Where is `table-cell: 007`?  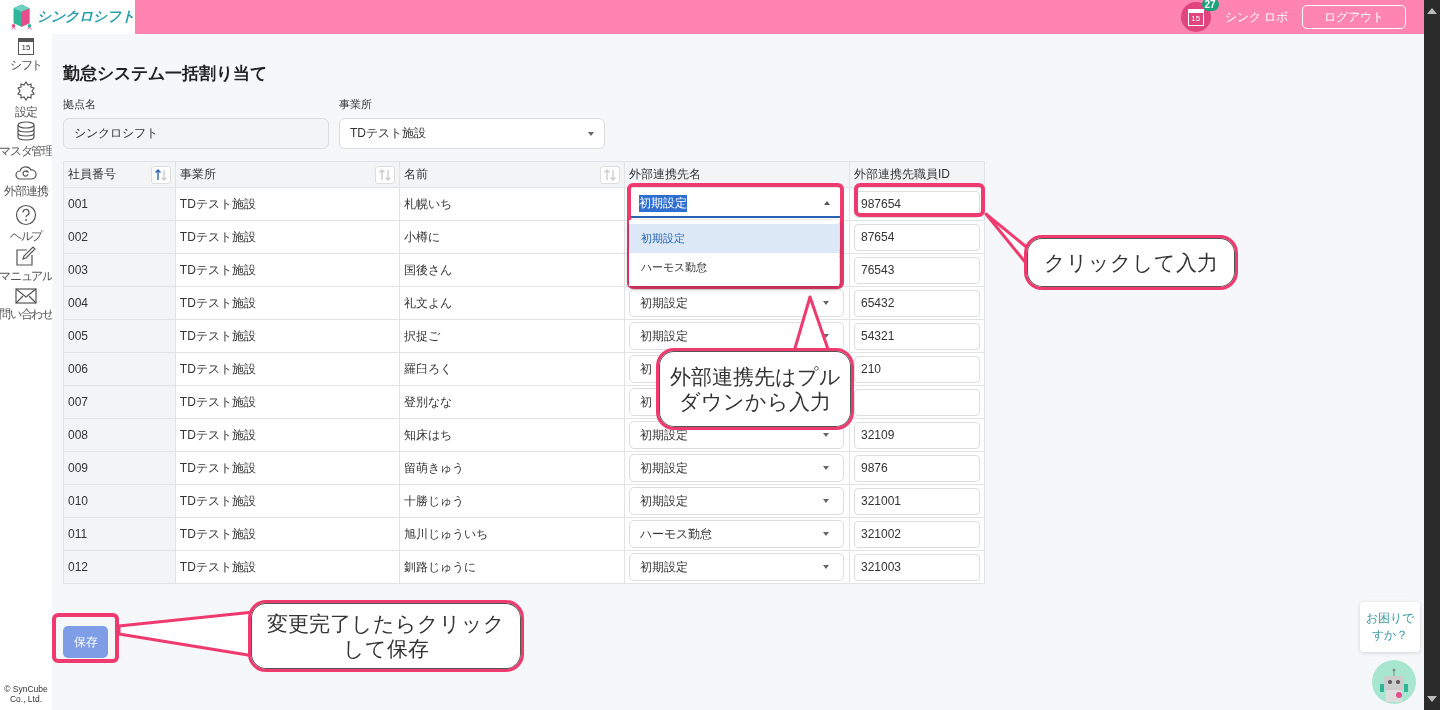 table-cell: 007 is located at coordinates (119, 402).